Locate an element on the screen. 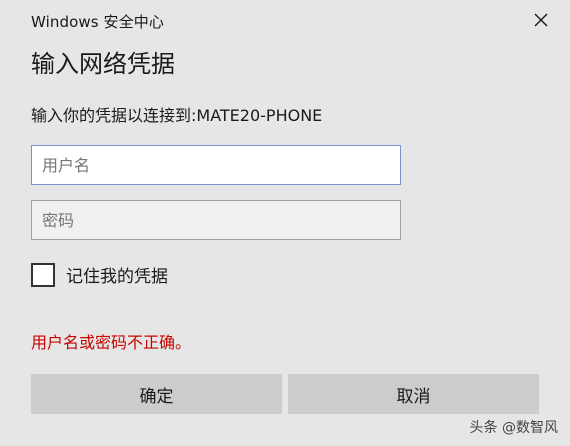 This screenshot has width=570, height=446. close-icon is located at coordinates (541, 20).